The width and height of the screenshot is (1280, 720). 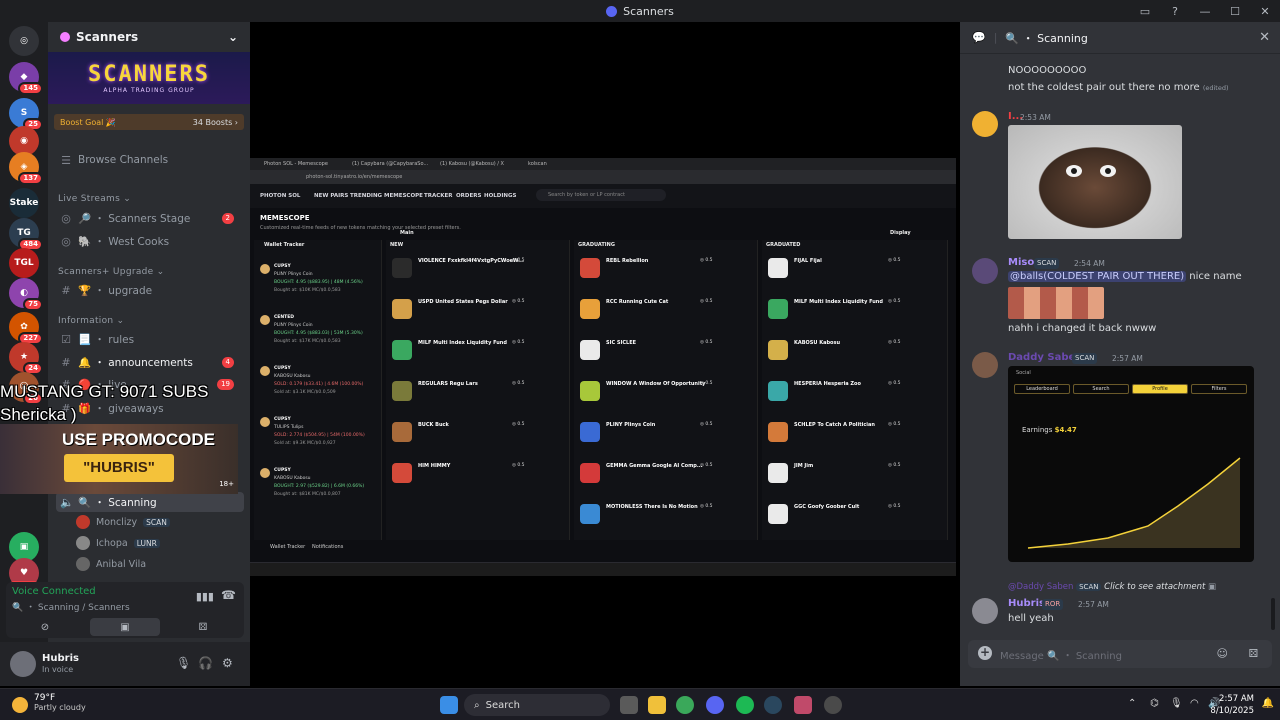 I want to click on taskbar-search: ⌕ Search, so click(x=537, y=705).